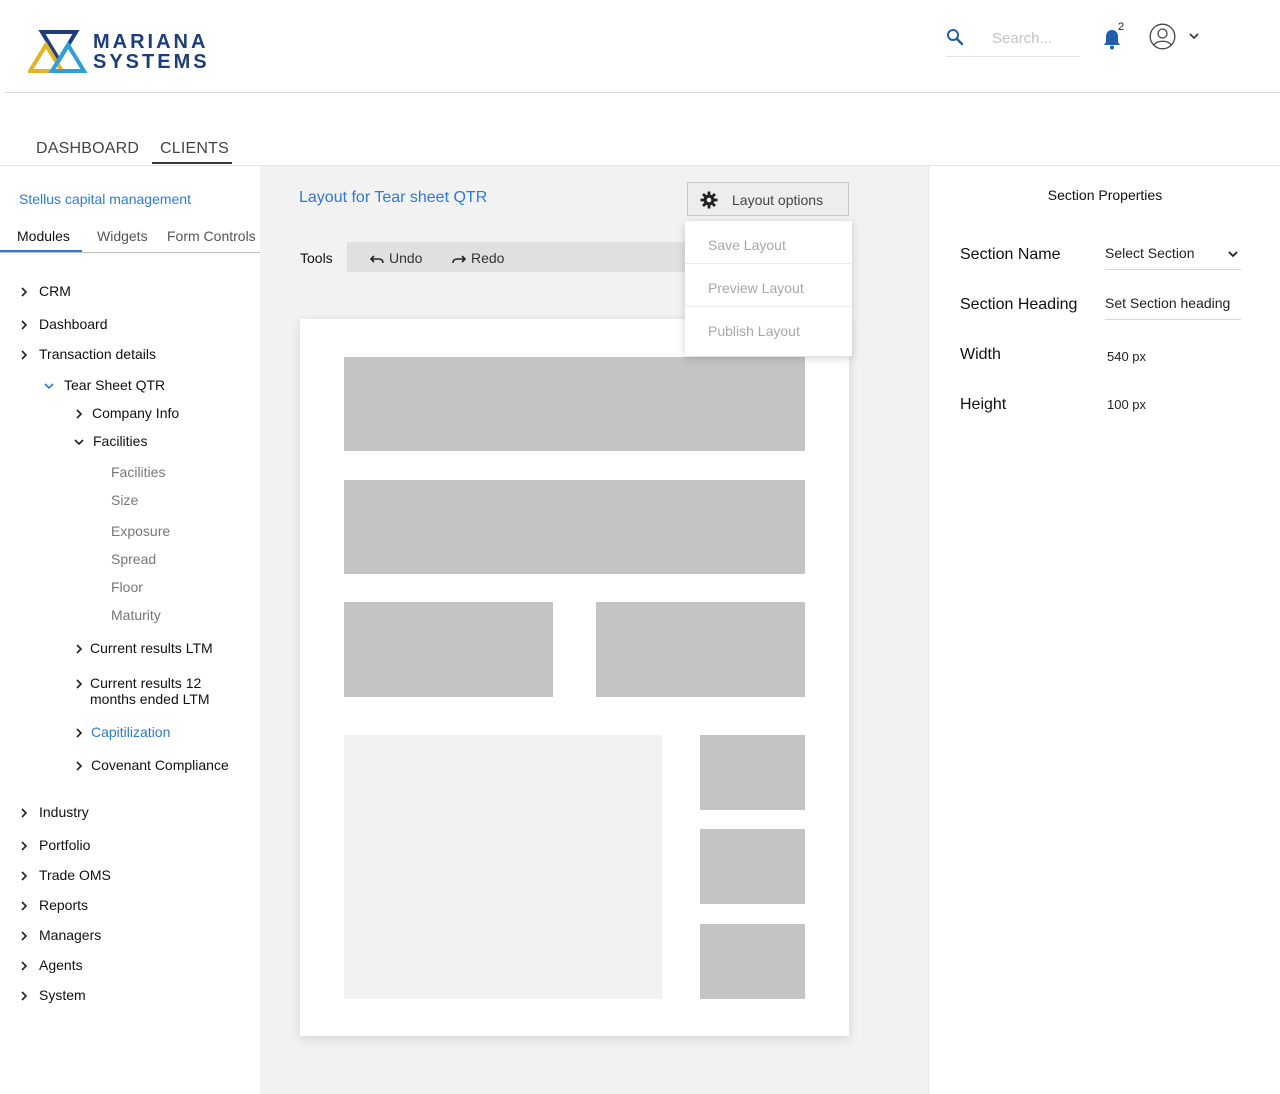 The height and width of the screenshot is (1094, 1280). What do you see at coordinates (151, 648) in the screenshot?
I see `tree-item-label: Current results LTM` at bounding box center [151, 648].